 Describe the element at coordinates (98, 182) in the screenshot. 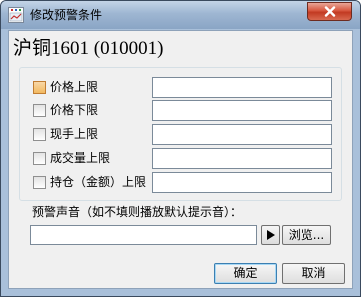

I see `label-position-amount-upper: 持仓（金额）上限` at that location.